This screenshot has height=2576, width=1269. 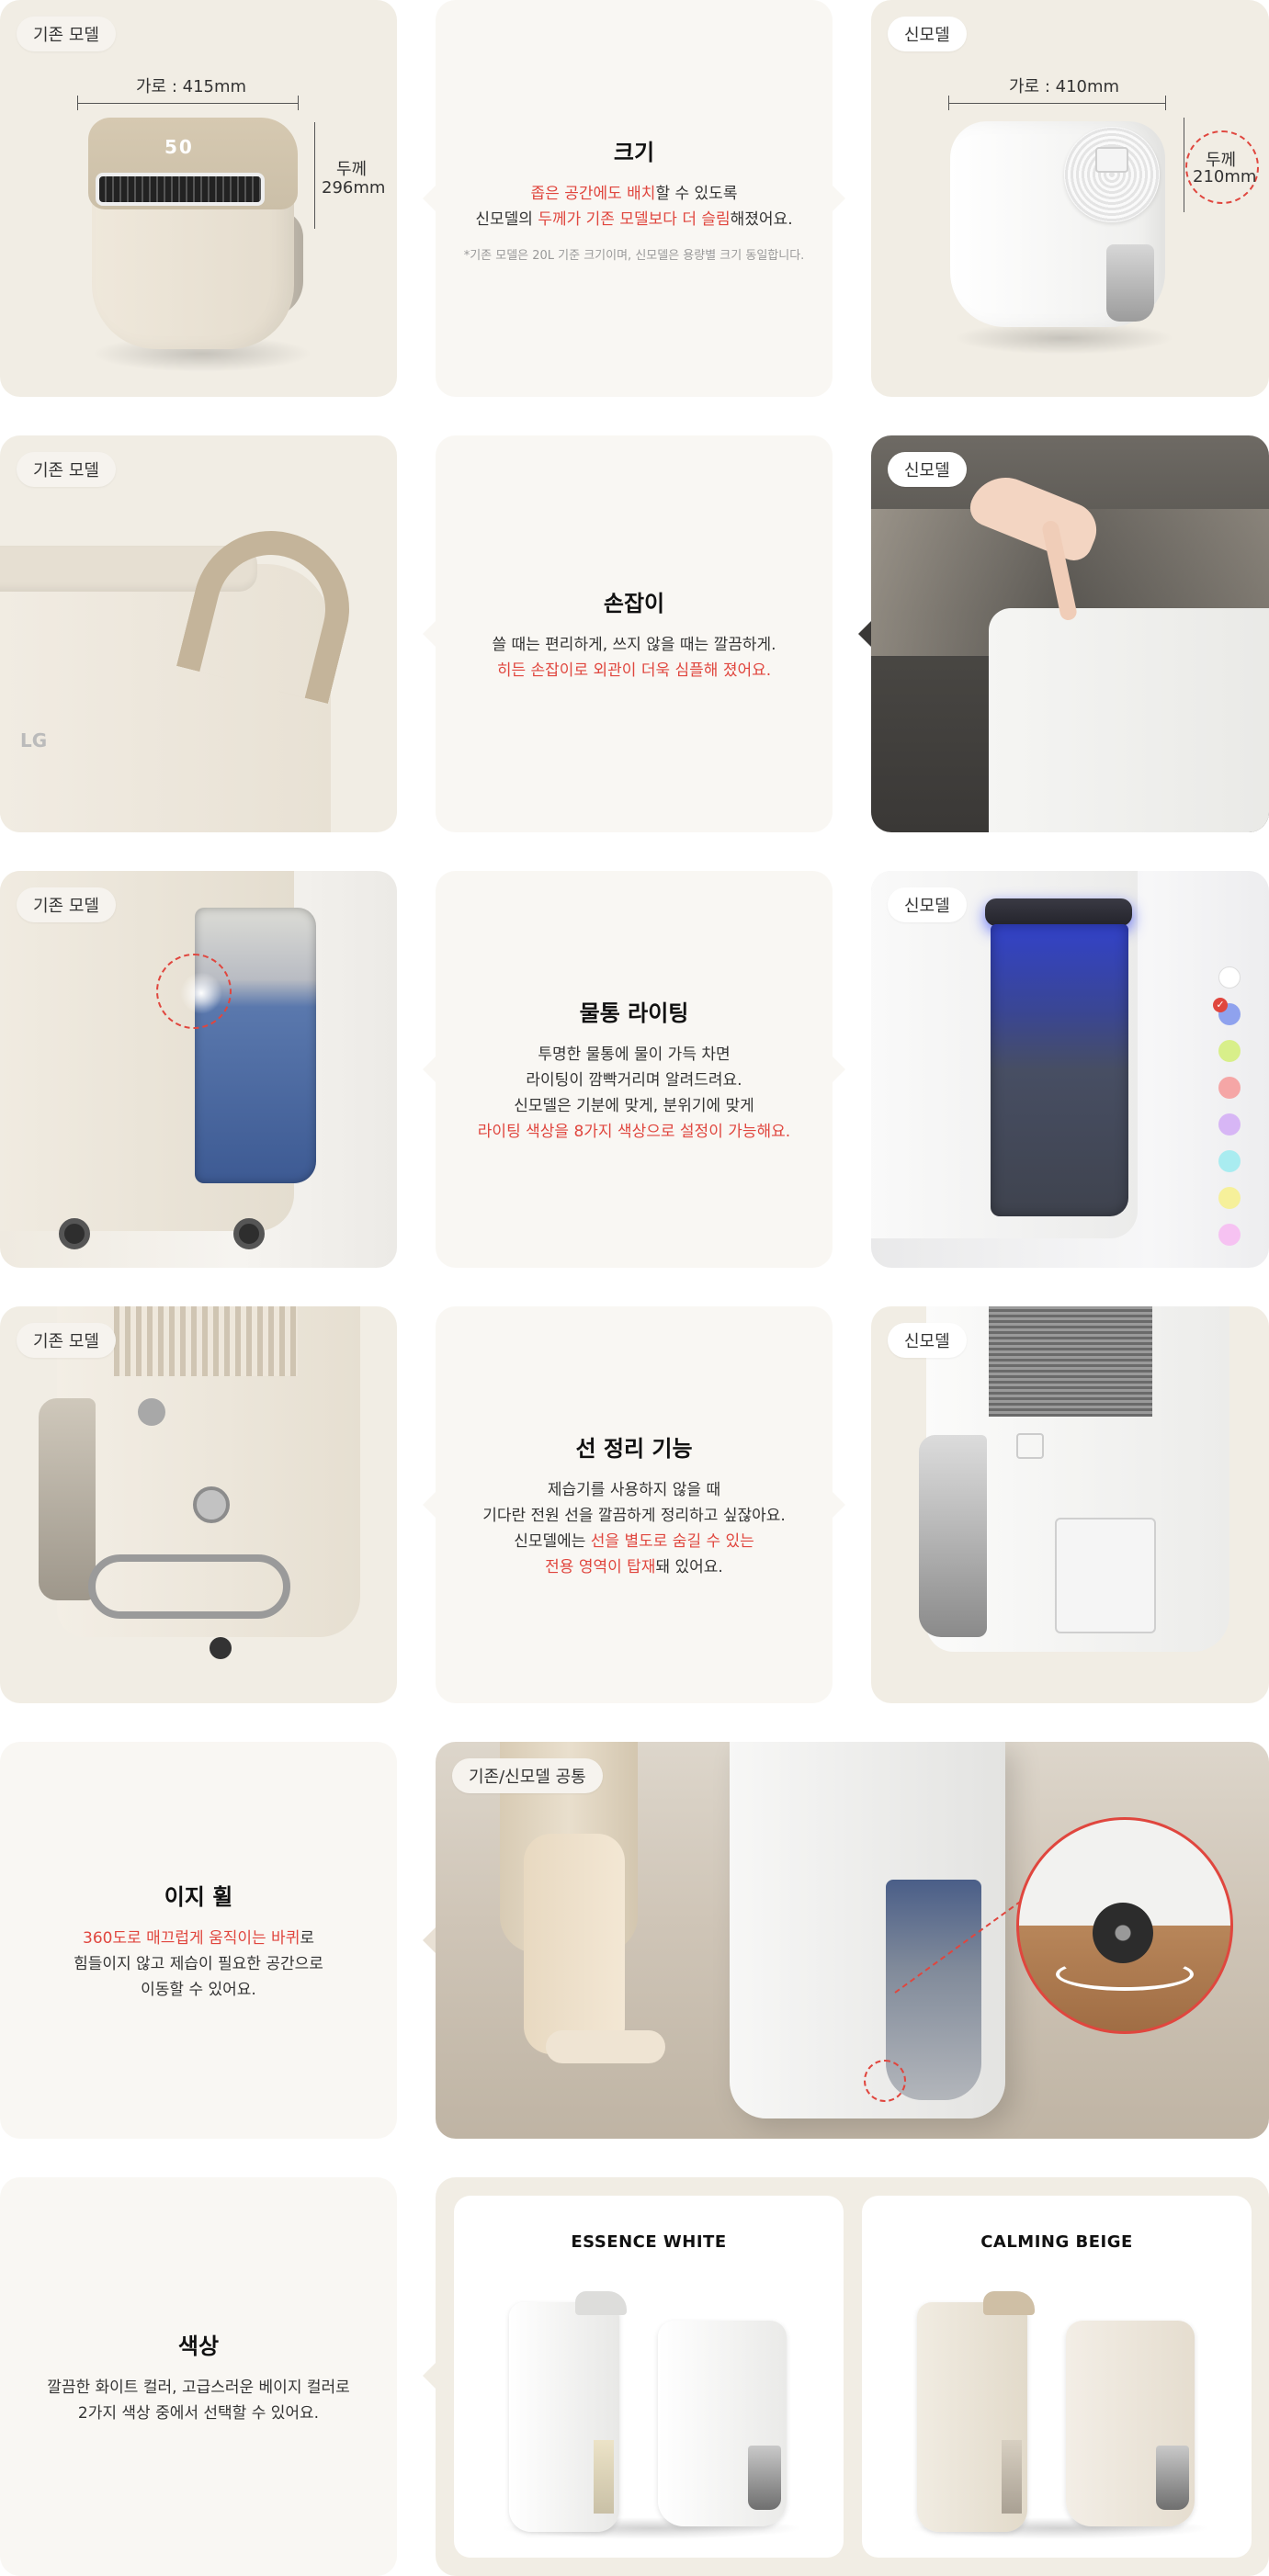 What do you see at coordinates (354, 188) in the screenshot?
I see `old-depth-value: 296mm` at bounding box center [354, 188].